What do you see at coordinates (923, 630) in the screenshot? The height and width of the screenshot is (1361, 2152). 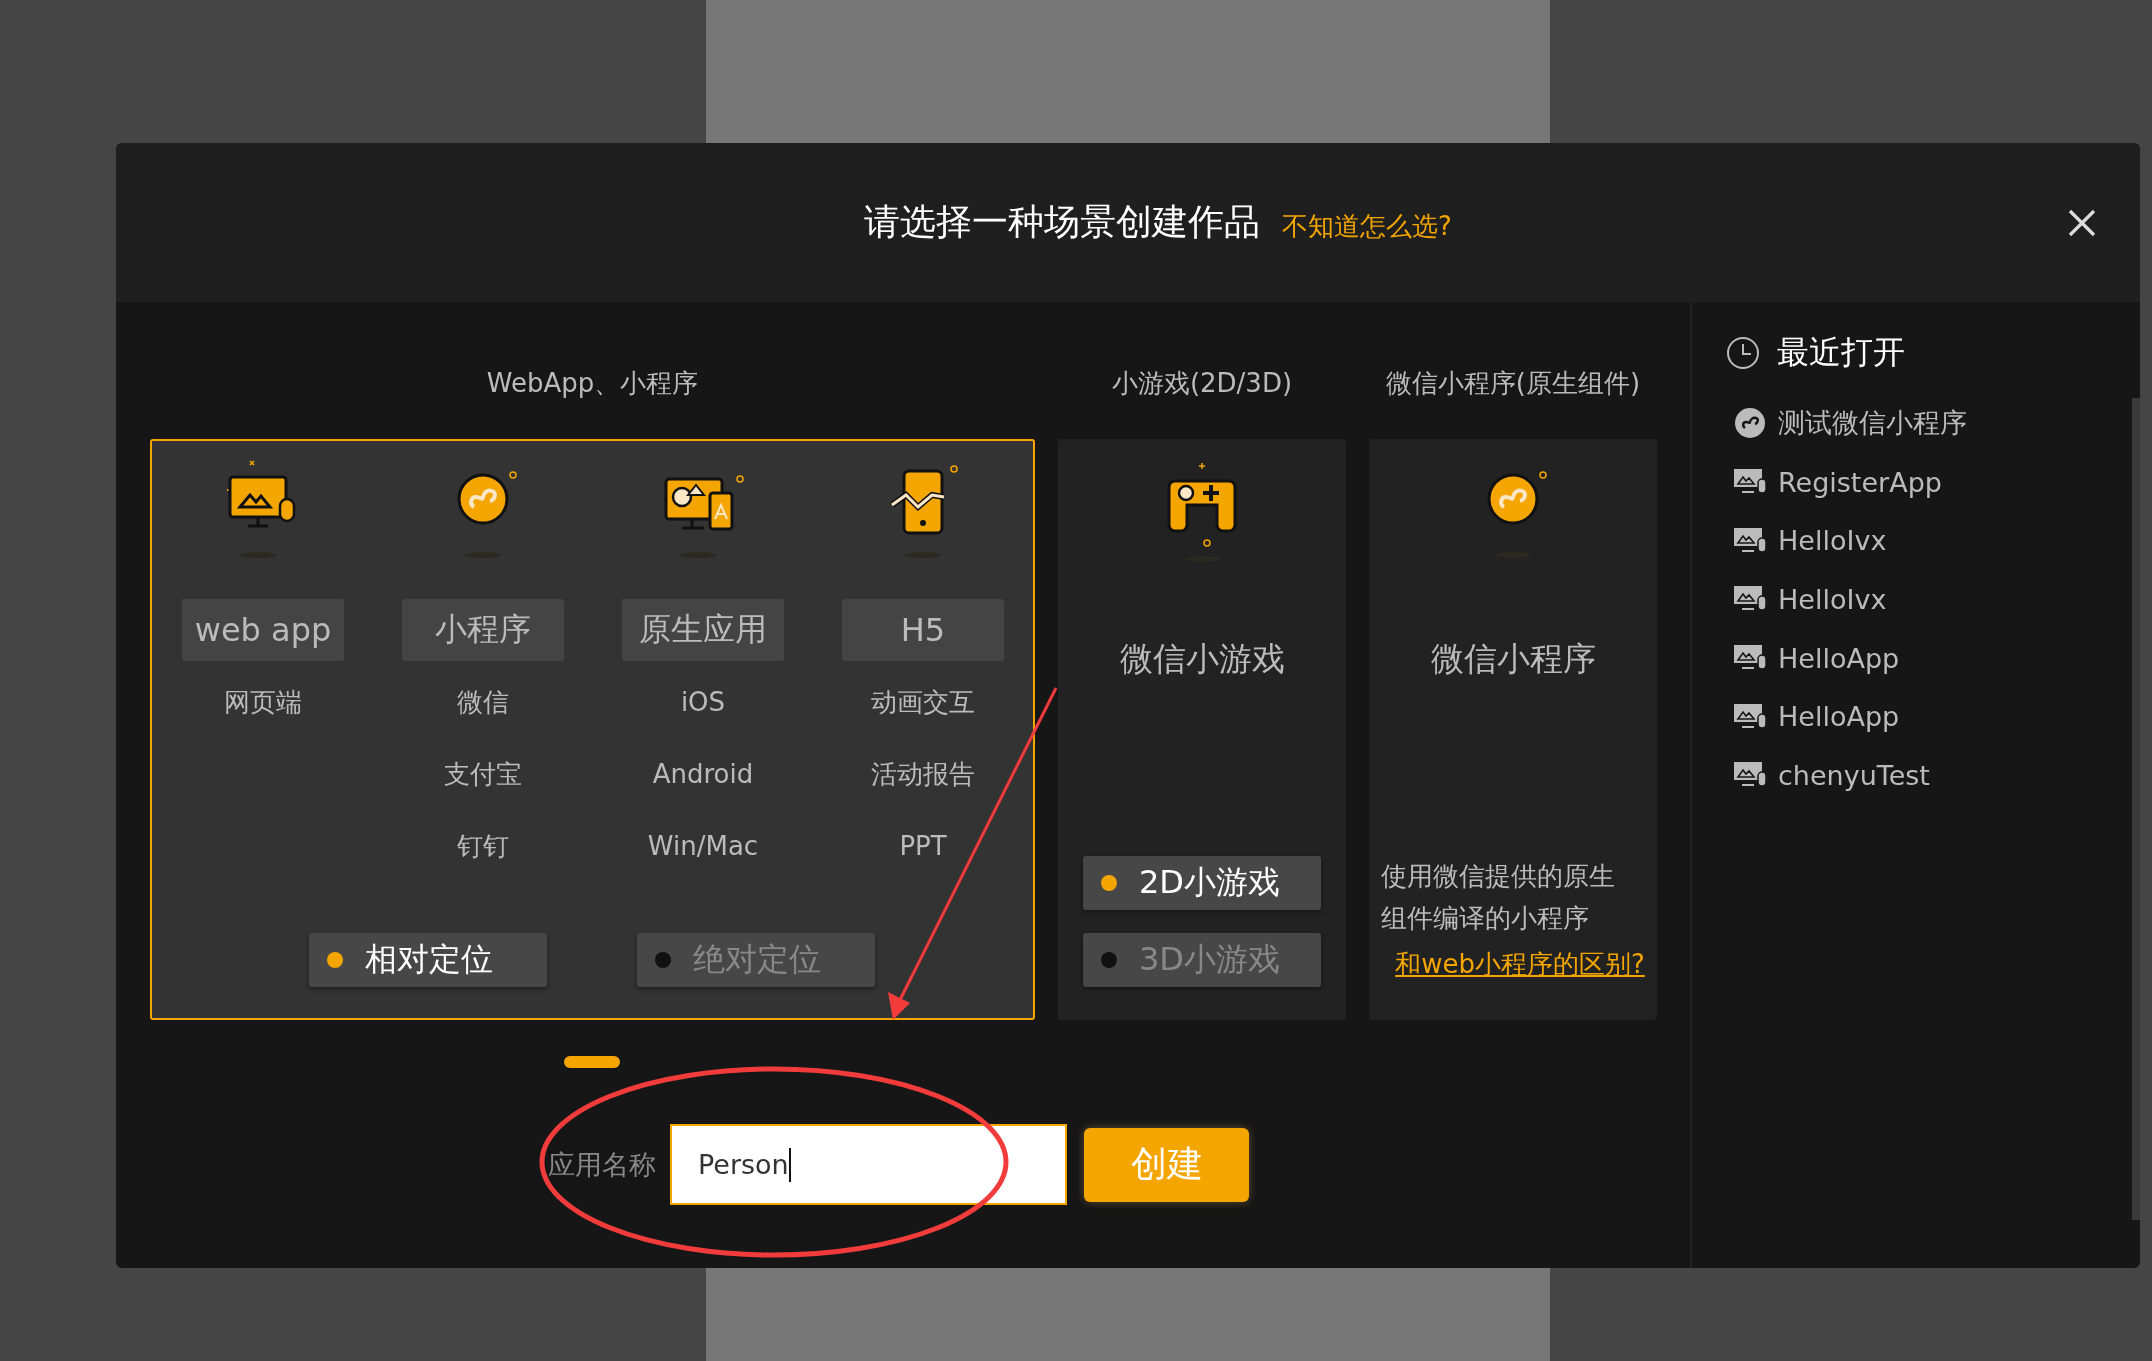 I see `scene-type-button: H5` at bounding box center [923, 630].